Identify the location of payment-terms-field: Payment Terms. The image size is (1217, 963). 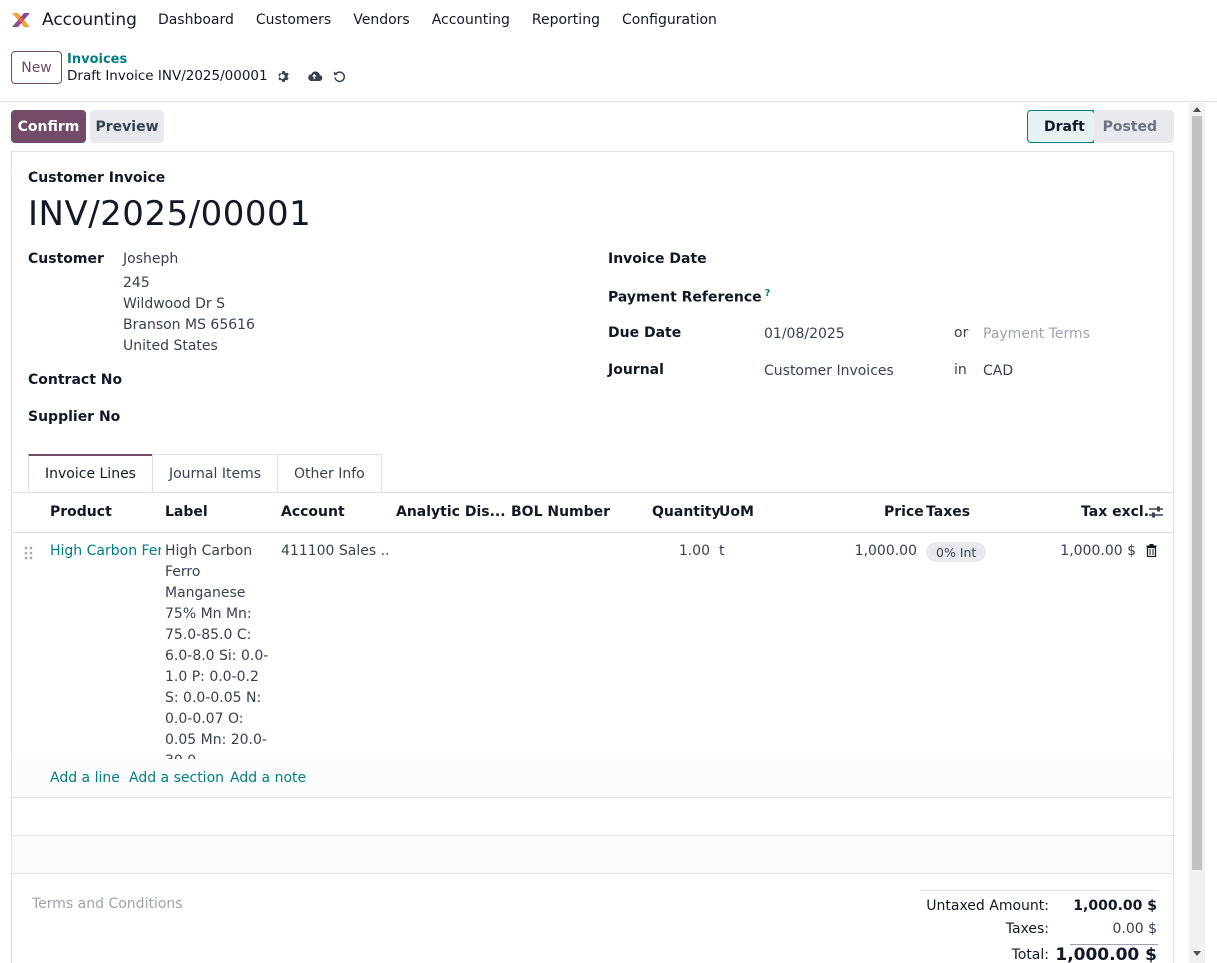
(1036, 334).